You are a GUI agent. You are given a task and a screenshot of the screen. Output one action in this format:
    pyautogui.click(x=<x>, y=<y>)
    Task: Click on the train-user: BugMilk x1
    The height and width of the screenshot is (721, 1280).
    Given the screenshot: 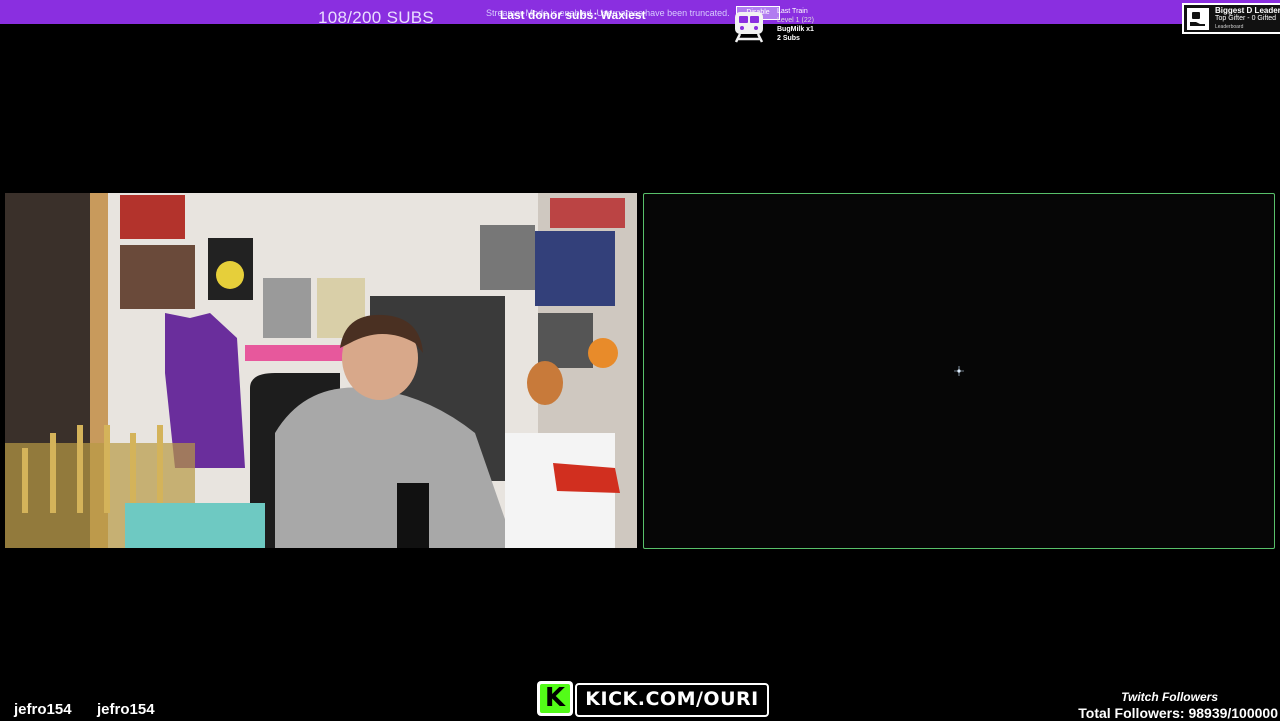 What is the action you would take?
    pyautogui.click(x=795, y=29)
    